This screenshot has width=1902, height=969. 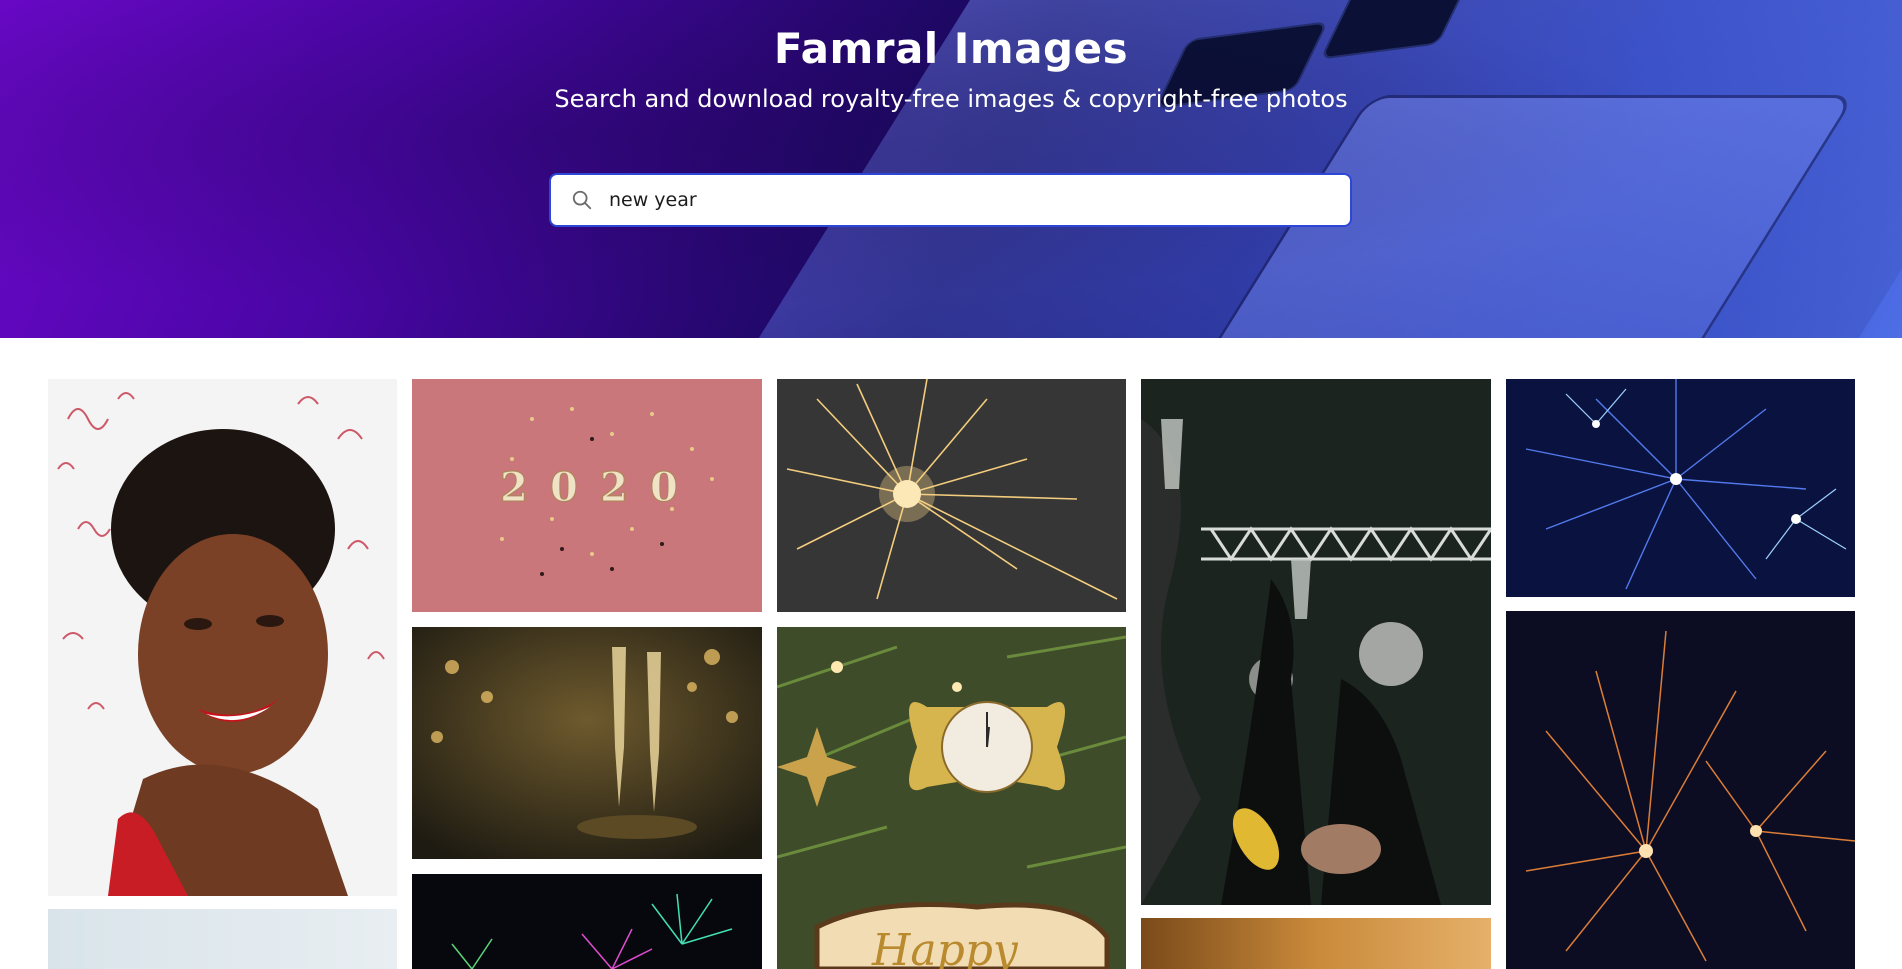 What do you see at coordinates (582, 200) in the screenshot?
I see `search-icon` at bounding box center [582, 200].